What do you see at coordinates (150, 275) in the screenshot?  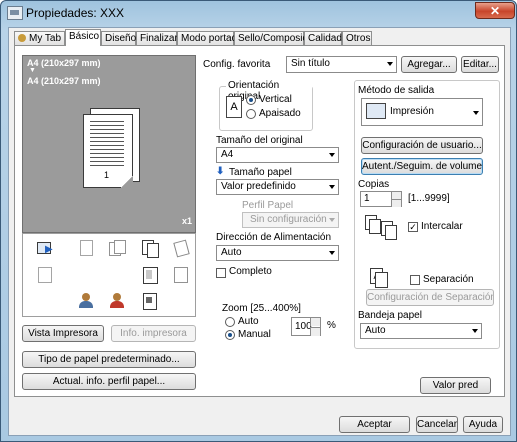 I see `combine-icon` at bounding box center [150, 275].